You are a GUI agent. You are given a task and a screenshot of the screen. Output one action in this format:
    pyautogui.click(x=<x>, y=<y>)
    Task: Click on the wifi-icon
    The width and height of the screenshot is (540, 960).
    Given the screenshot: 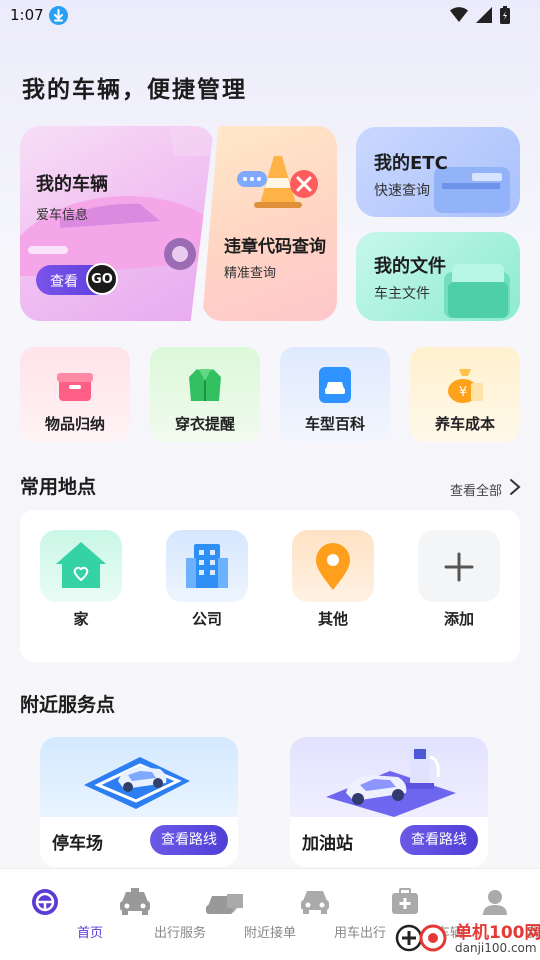 What is the action you would take?
    pyautogui.click(x=459, y=14)
    